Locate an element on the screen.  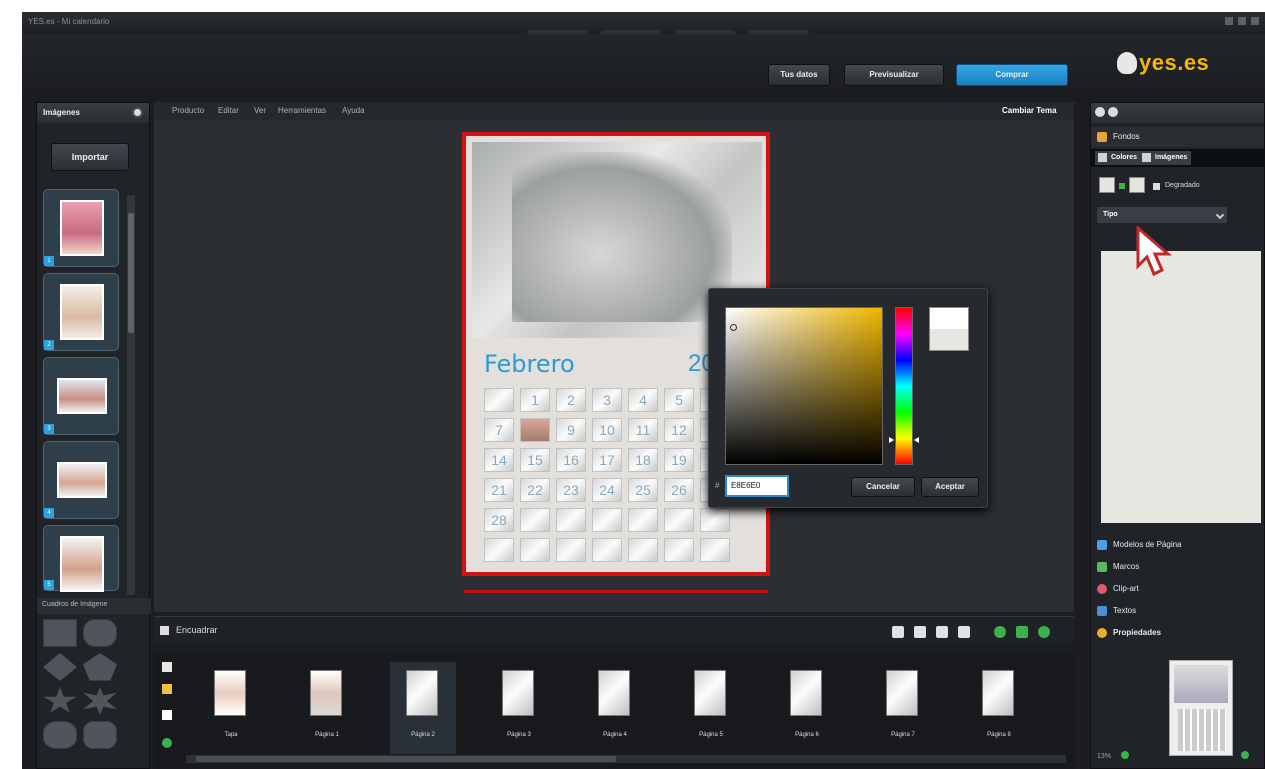
my-data-button: Tus datos is located at coordinates (799, 75).